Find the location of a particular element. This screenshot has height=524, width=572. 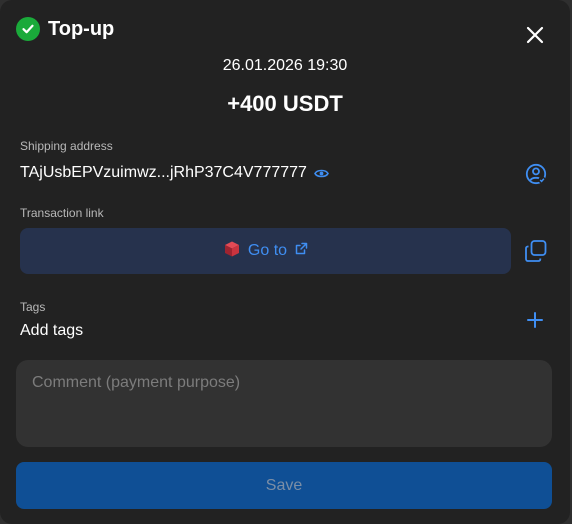

transaction-datetime: 26.01.2026 19:30 is located at coordinates (285, 65).